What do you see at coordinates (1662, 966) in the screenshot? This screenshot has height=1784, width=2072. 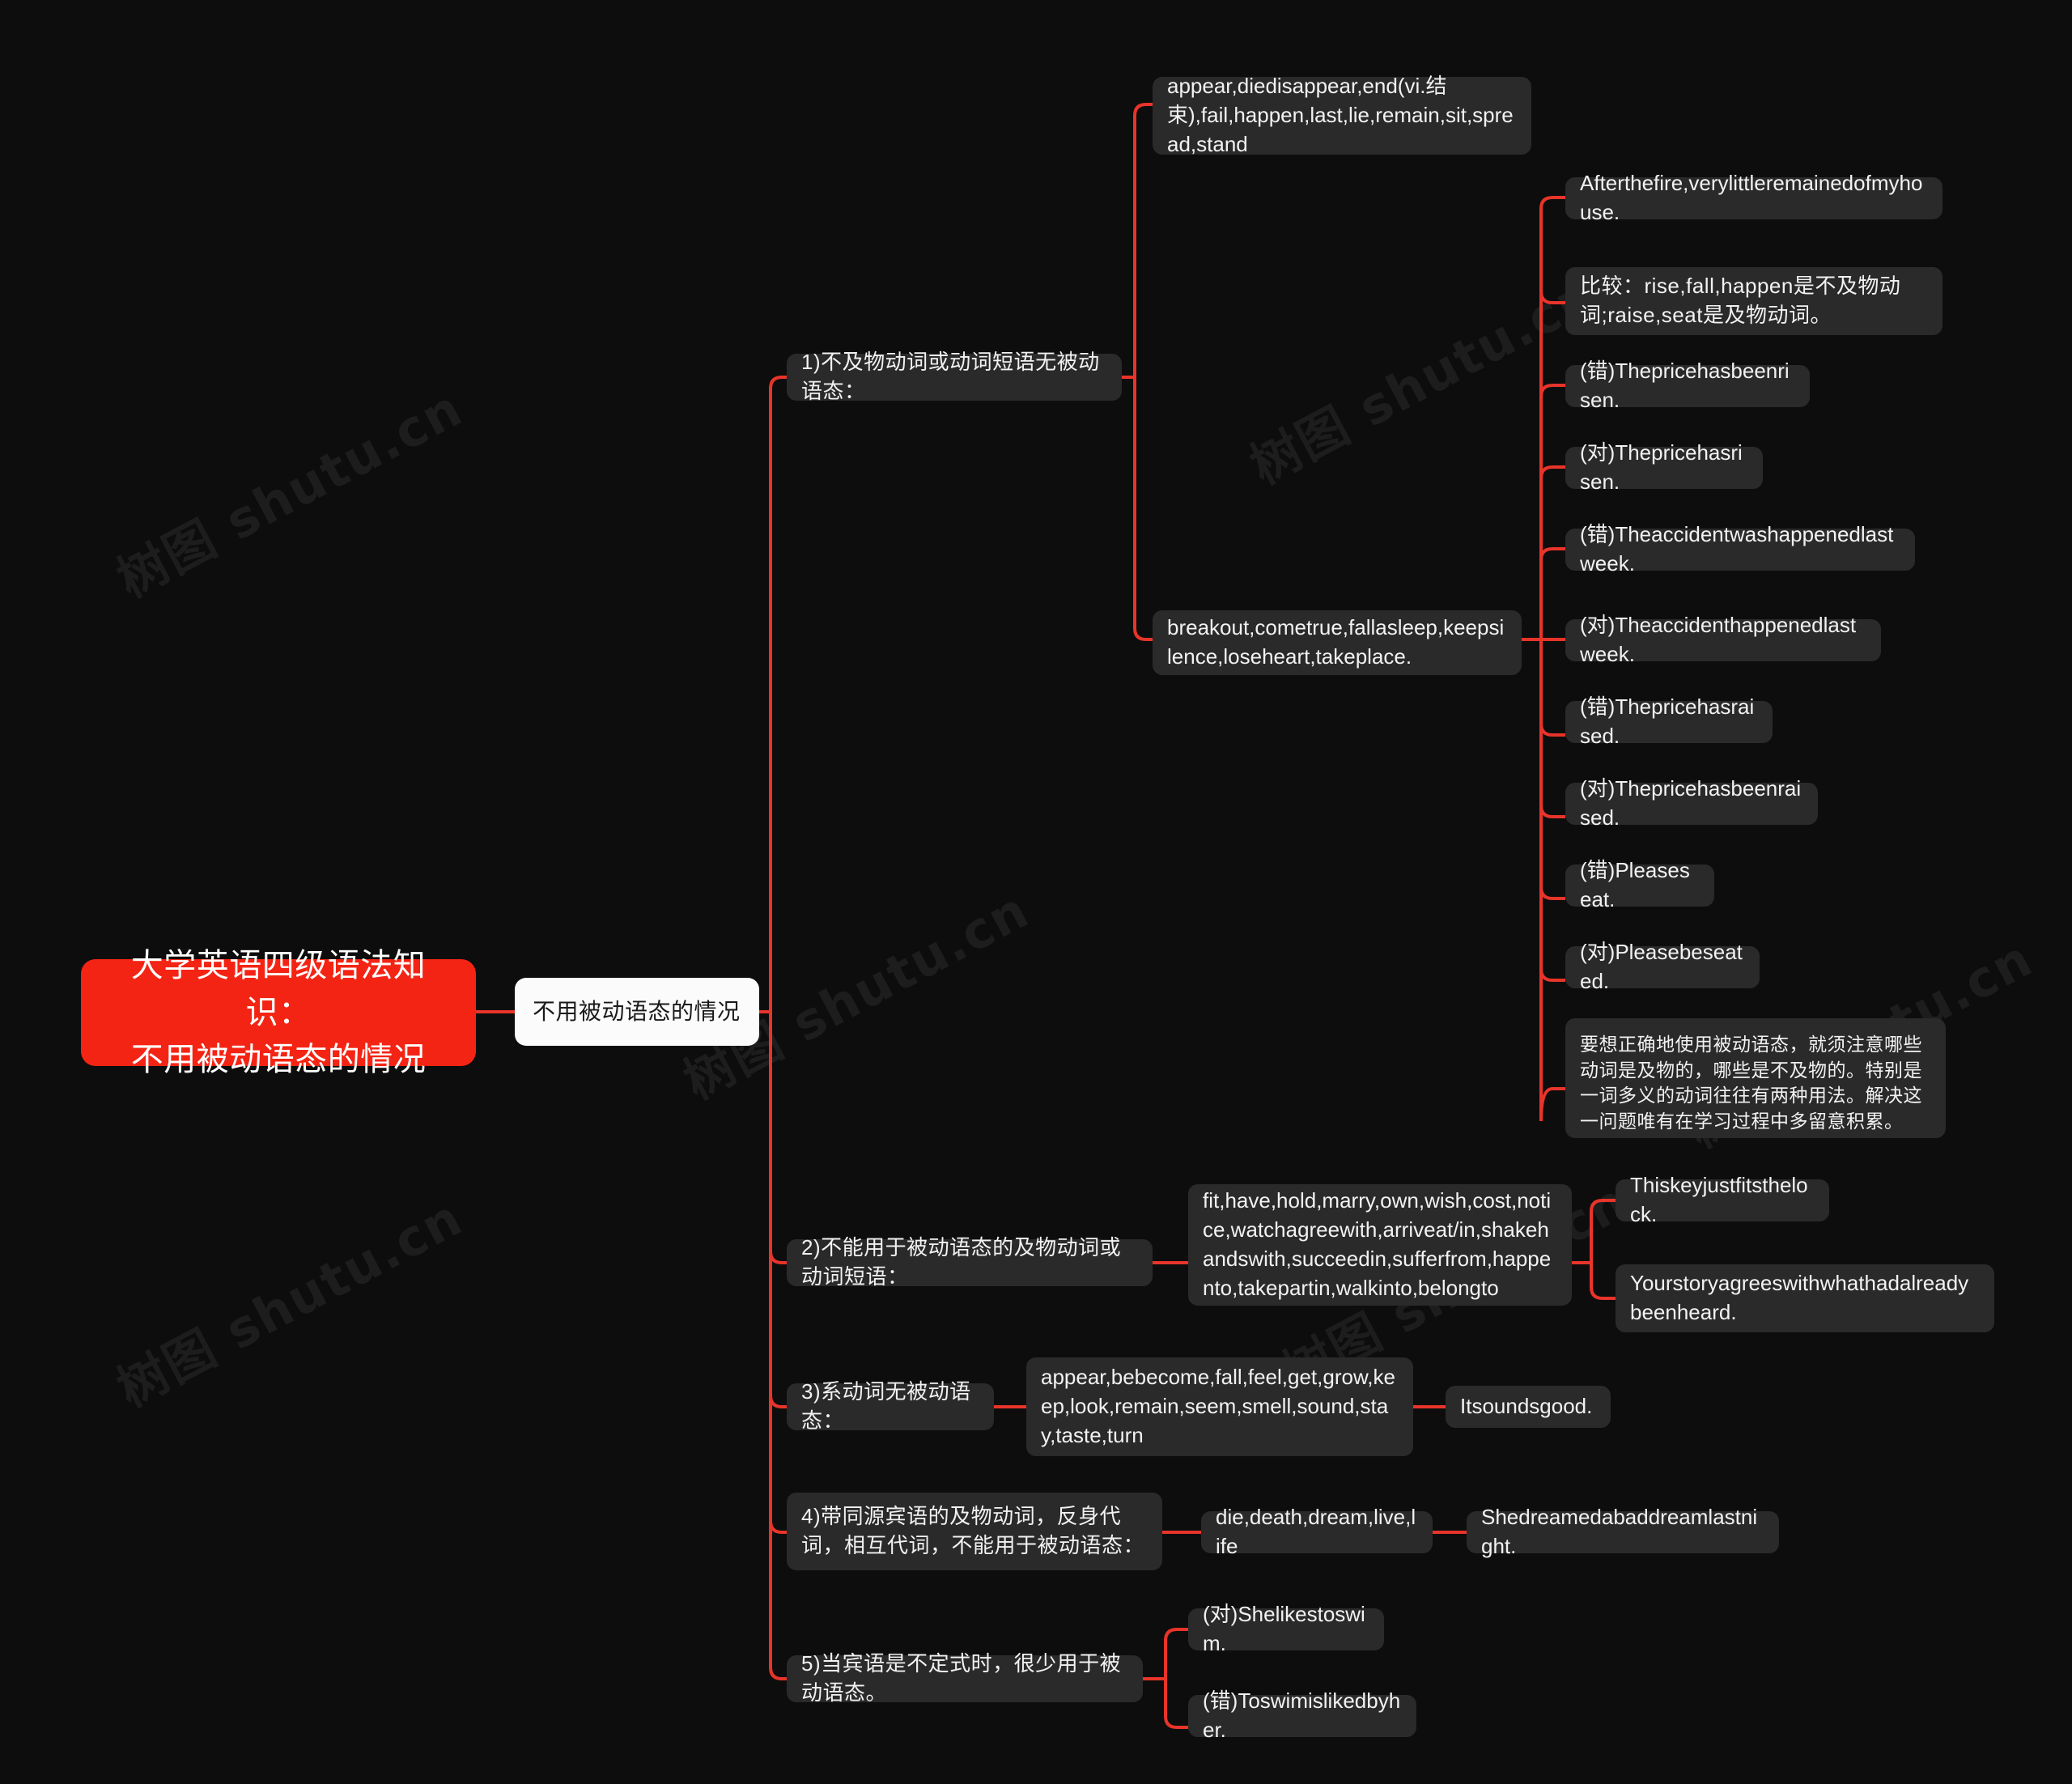 I see `leaf-node: (对)Pleasebeseated.` at bounding box center [1662, 966].